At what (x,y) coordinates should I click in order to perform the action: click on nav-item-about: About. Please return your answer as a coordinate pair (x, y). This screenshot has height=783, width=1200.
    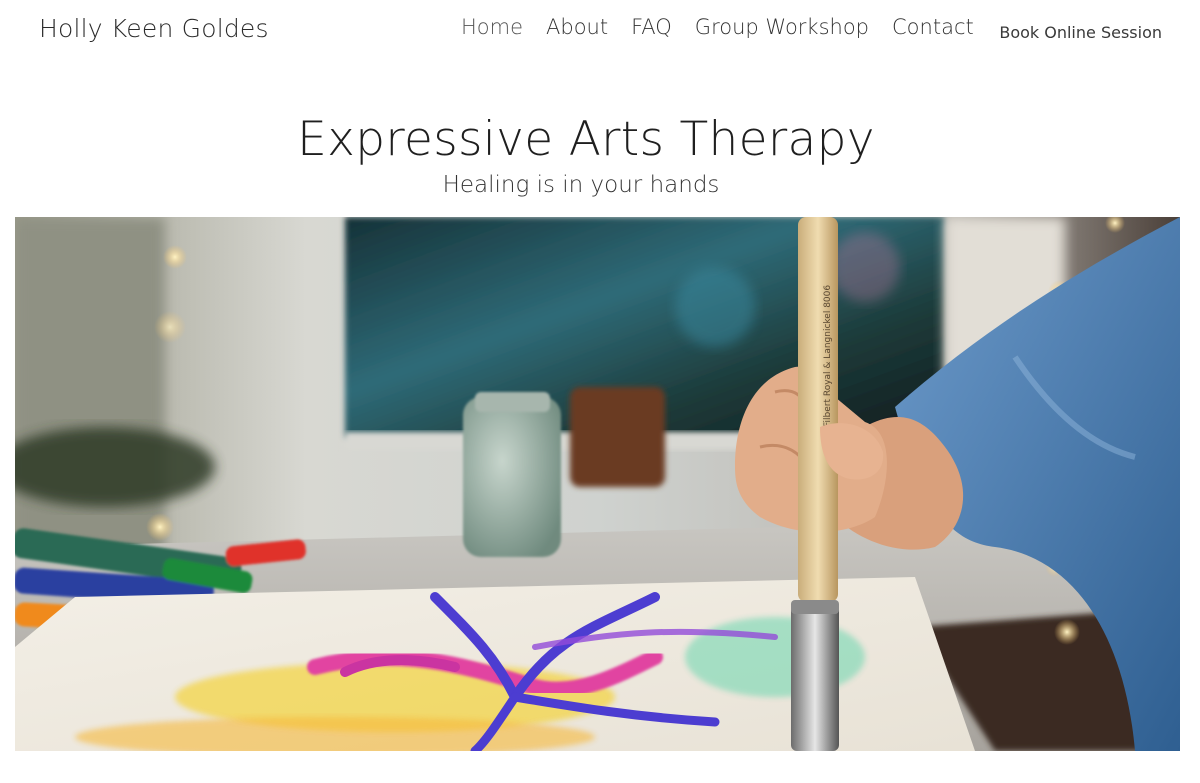
    Looking at the image, I should click on (577, 27).